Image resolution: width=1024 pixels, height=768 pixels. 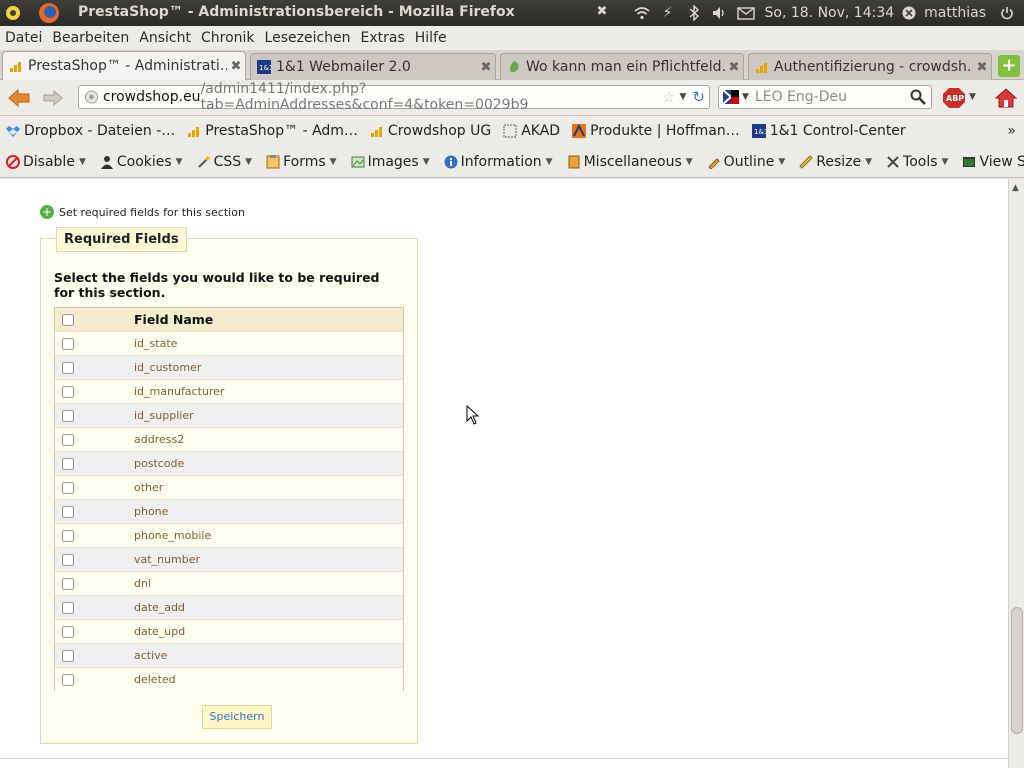 What do you see at coordinates (149, 487) in the screenshot?
I see `field-name: other` at bounding box center [149, 487].